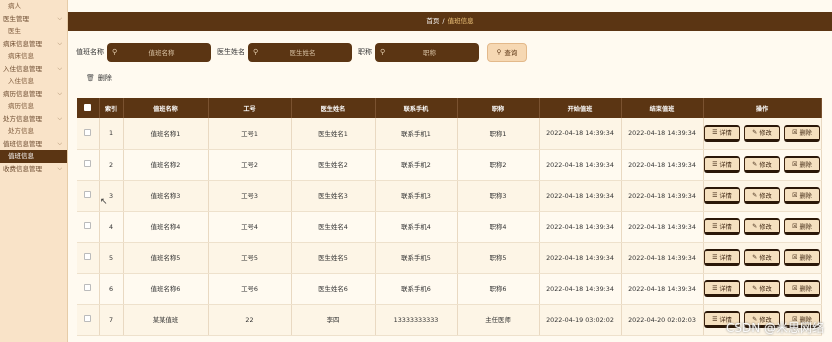  What do you see at coordinates (333, 196) in the screenshot?
I see `cell-doctor: 医生姓名3` at bounding box center [333, 196].